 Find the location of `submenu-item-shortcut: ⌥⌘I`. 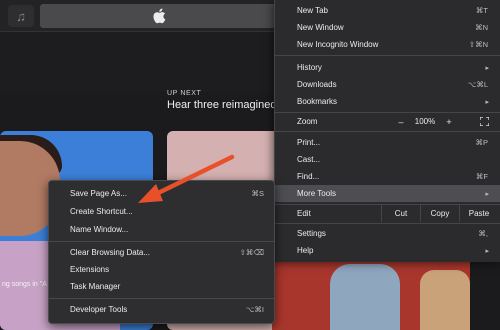

submenu-item-shortcut: ⌥⌘I is located at coordinates (254, 309).